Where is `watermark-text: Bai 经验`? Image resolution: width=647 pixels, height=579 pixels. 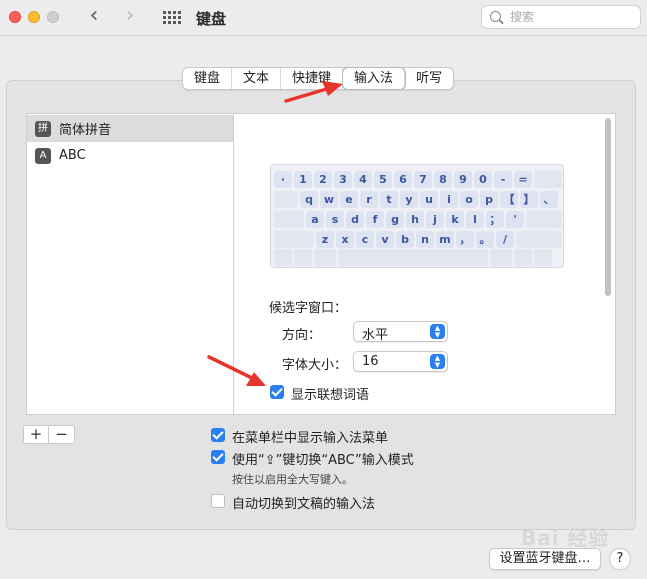 watermark-text: Bai 经验 is located at coordinates (565, 538).